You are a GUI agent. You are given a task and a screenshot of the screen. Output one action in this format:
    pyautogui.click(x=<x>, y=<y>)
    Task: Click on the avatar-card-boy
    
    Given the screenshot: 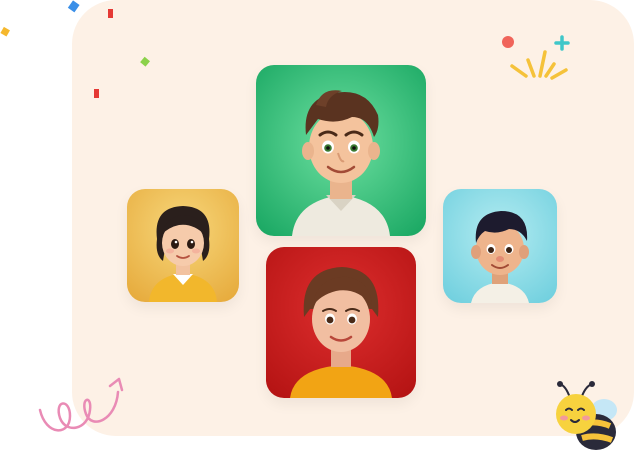 What is the action you would take?
    pyautogui.click(x=341, y=150)
    